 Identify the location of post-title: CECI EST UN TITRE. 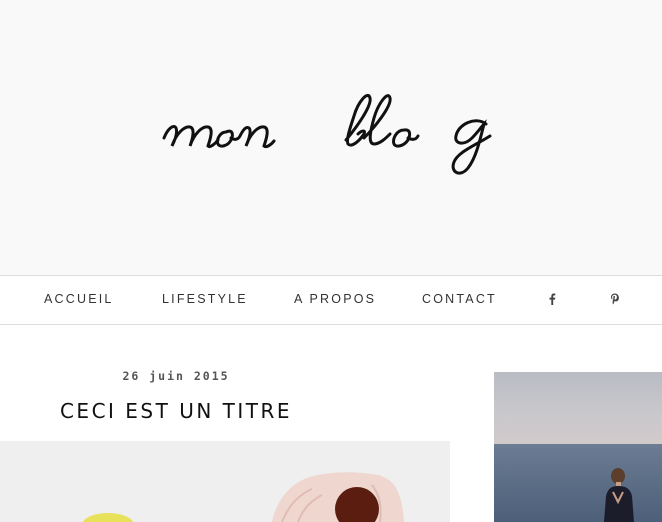
(176, 411).